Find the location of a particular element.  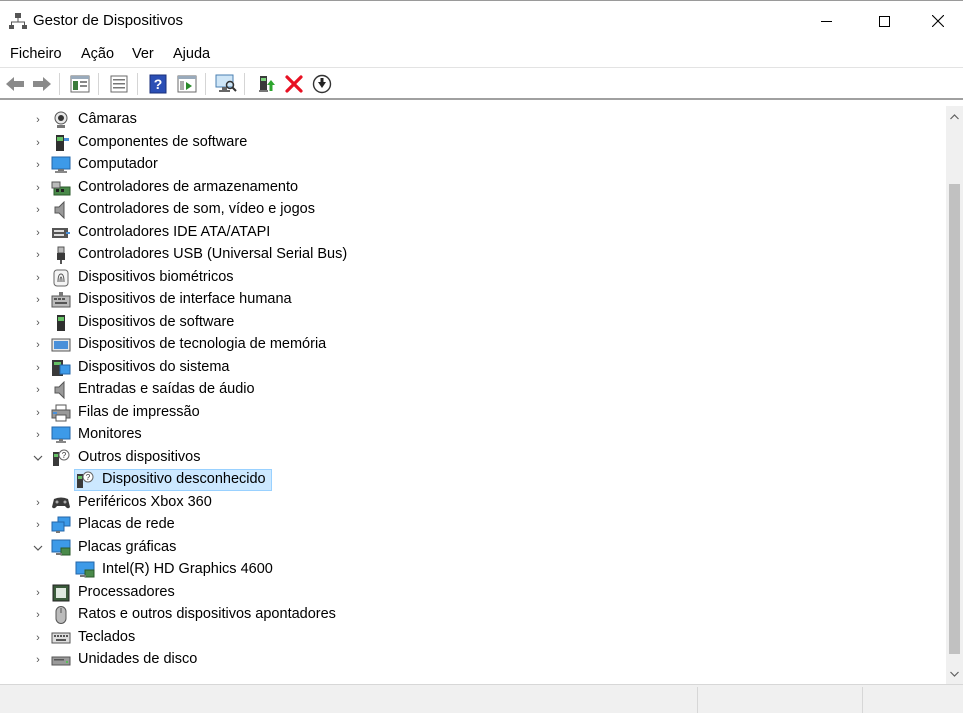

action-view-button is located at coordinates (187, 84).